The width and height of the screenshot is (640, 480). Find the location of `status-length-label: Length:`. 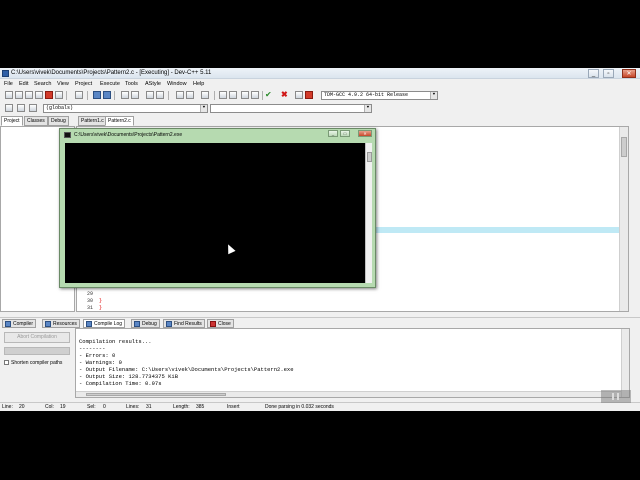

status-length-label: Length: is located at coordinates (181, 407).